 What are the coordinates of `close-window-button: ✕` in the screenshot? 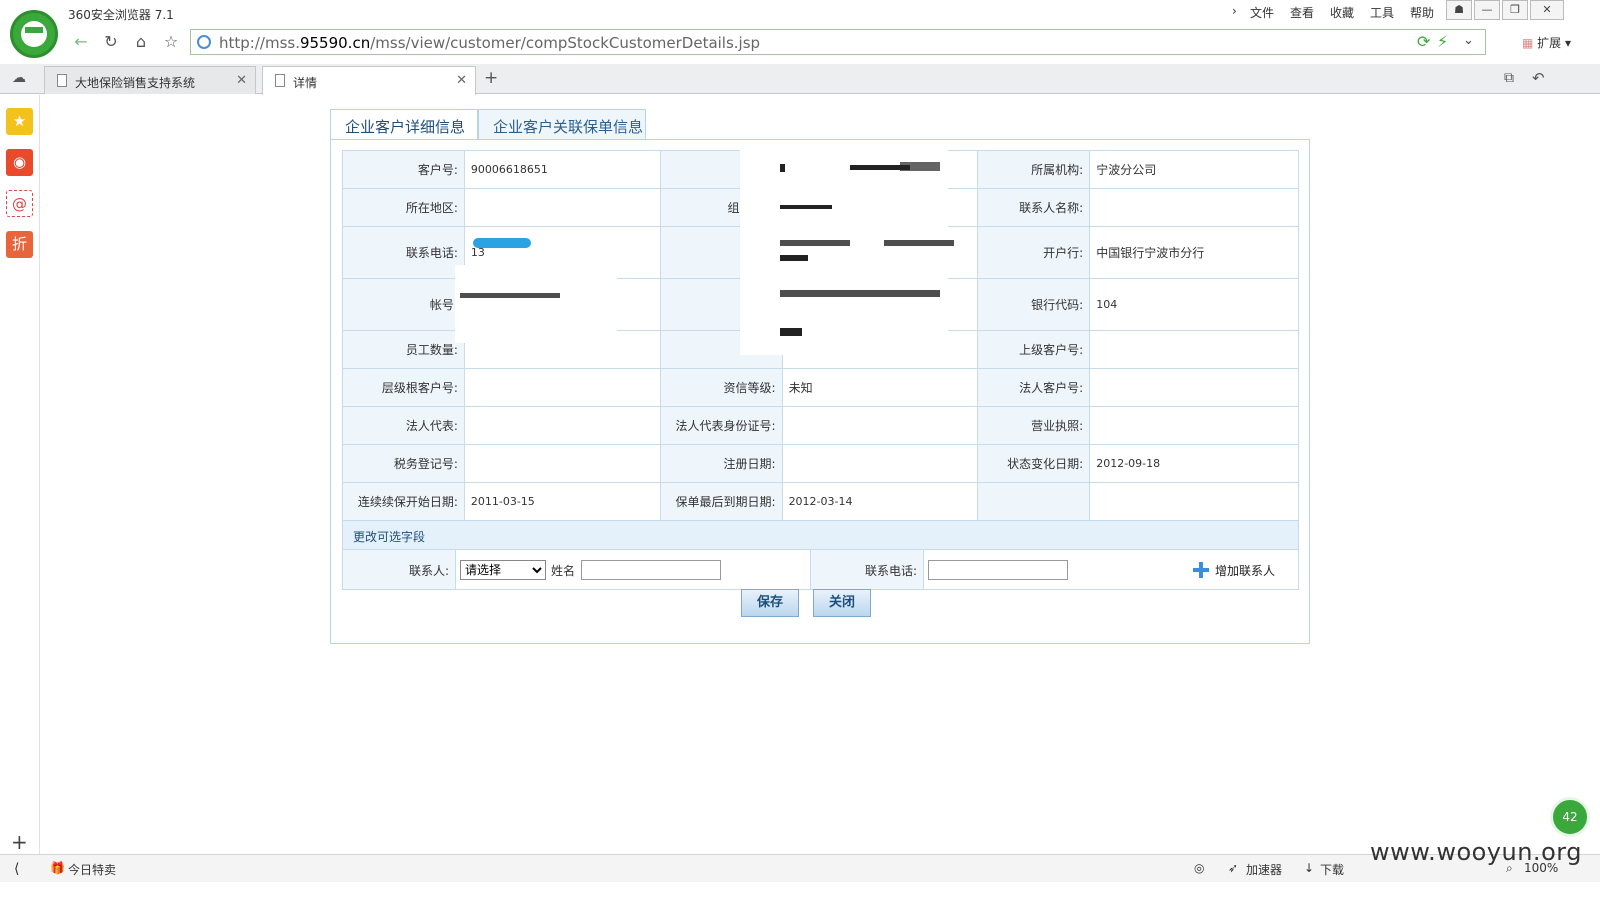 It's located at (1547, 10).